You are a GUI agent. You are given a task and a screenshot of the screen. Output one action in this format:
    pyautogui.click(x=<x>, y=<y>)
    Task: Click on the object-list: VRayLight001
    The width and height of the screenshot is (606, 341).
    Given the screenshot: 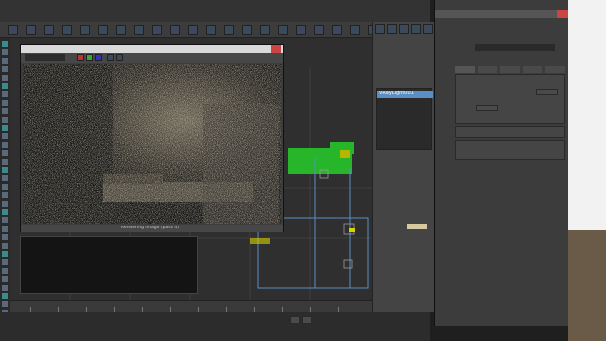 What is the action you would take?
    pyautogui.click(x=404, y=119)
    